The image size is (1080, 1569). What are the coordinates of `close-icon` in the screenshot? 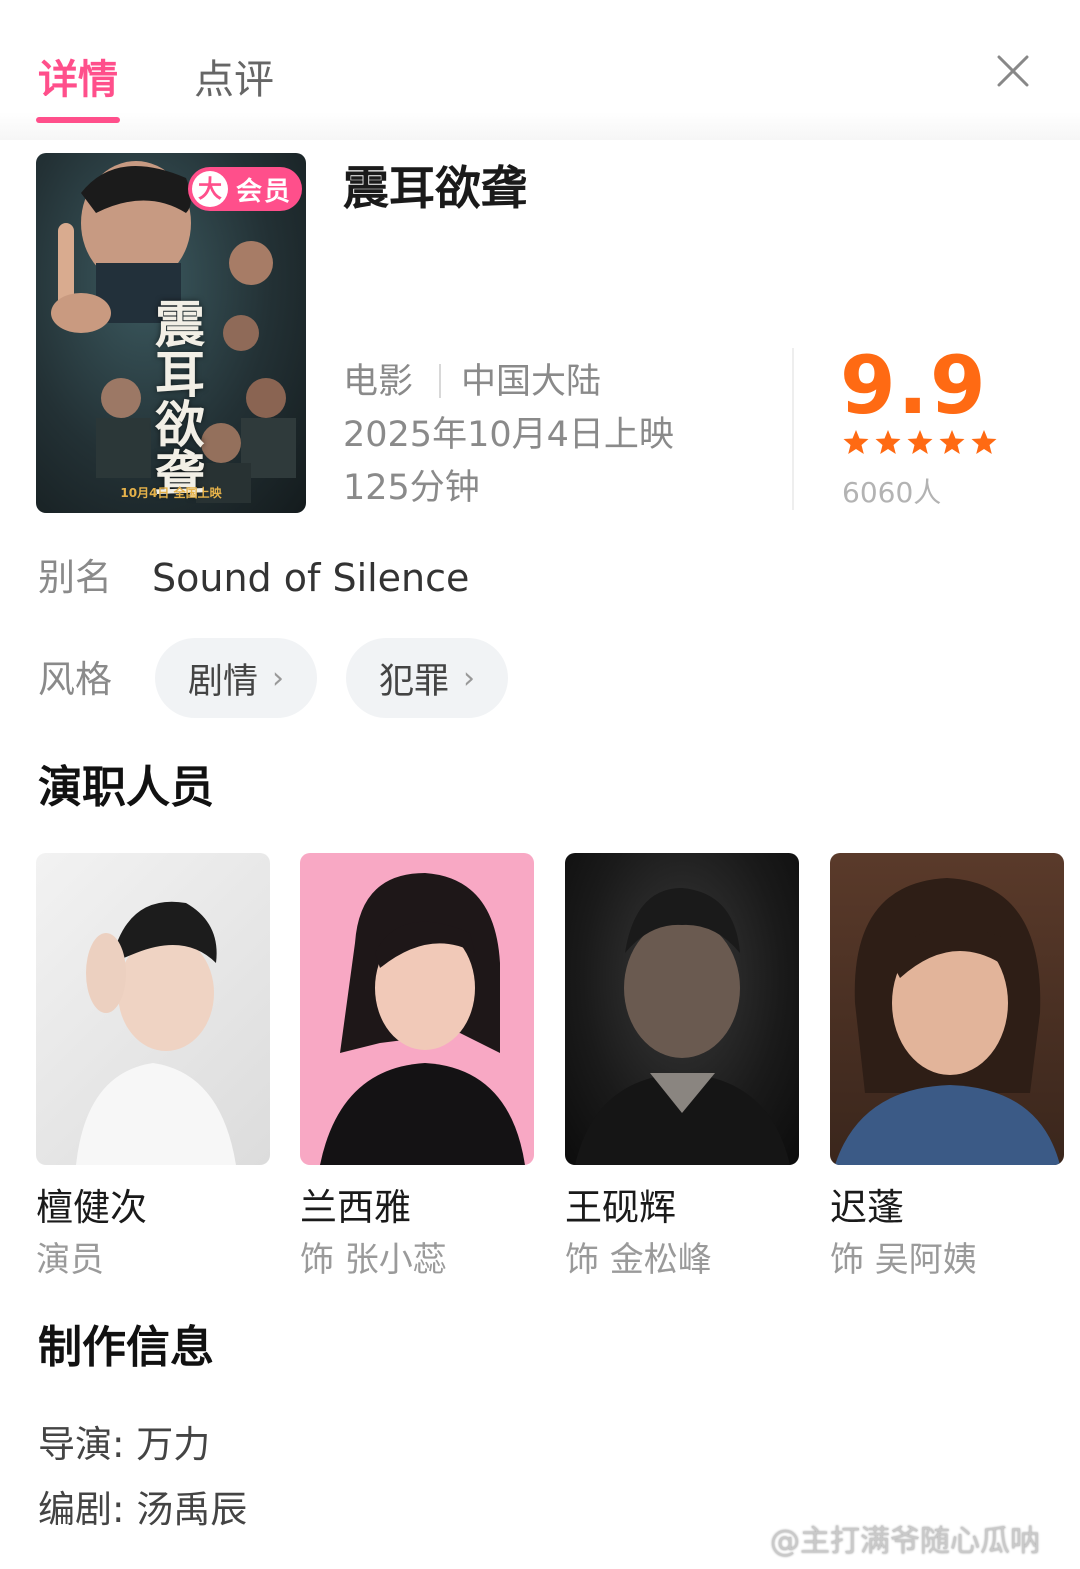 It's located at (1013, 71).